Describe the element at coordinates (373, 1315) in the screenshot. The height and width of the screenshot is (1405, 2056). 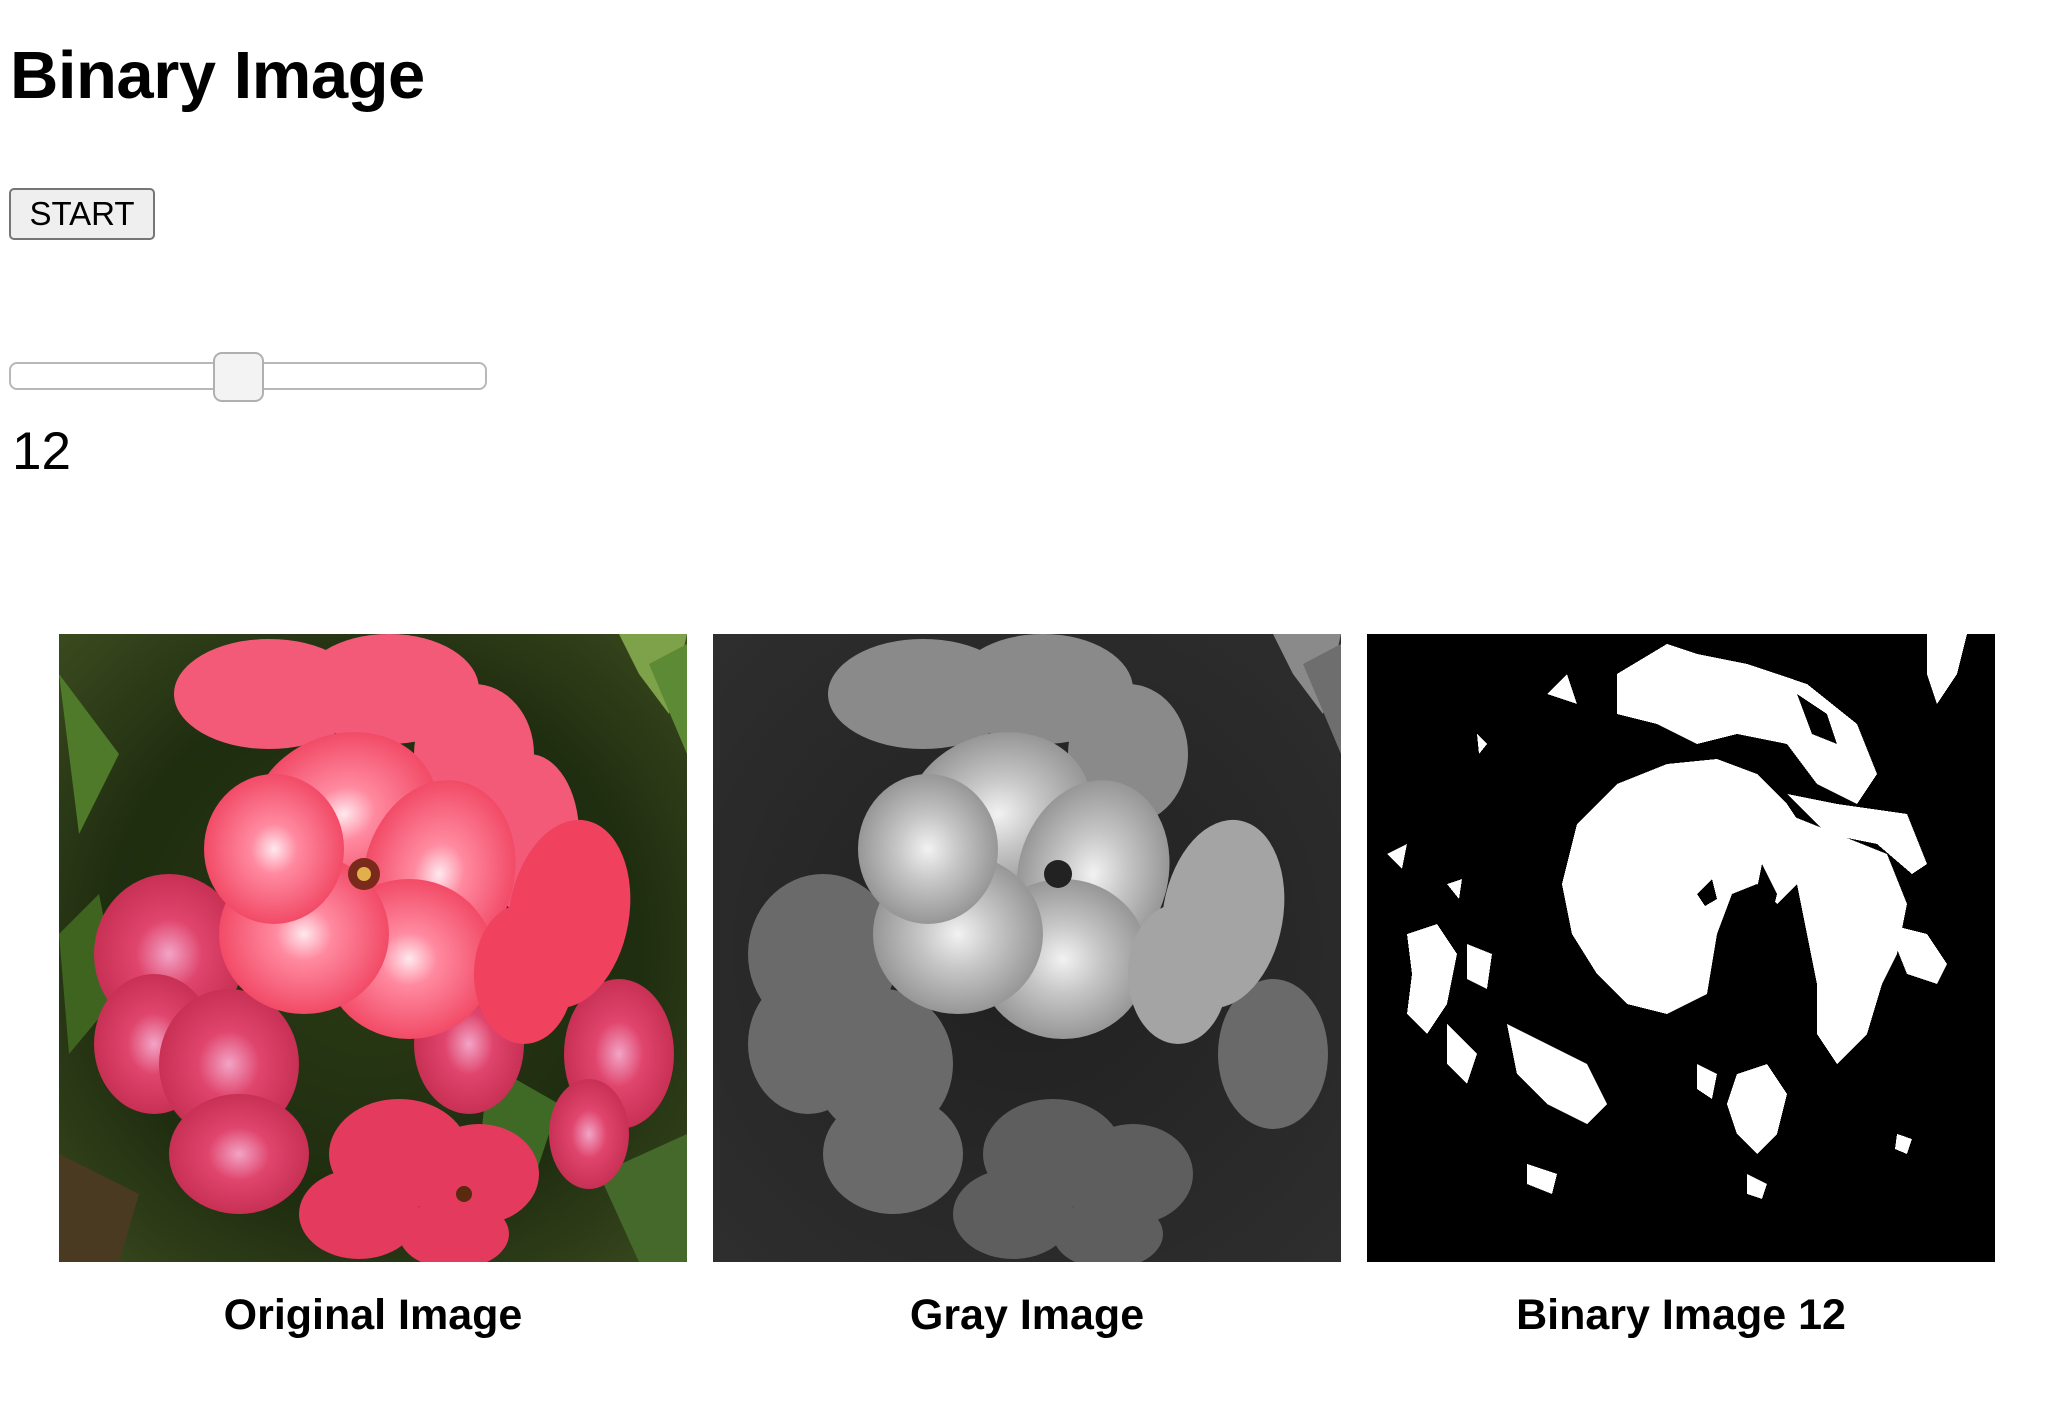
I see `original-image-caption: Original Image` at that location.